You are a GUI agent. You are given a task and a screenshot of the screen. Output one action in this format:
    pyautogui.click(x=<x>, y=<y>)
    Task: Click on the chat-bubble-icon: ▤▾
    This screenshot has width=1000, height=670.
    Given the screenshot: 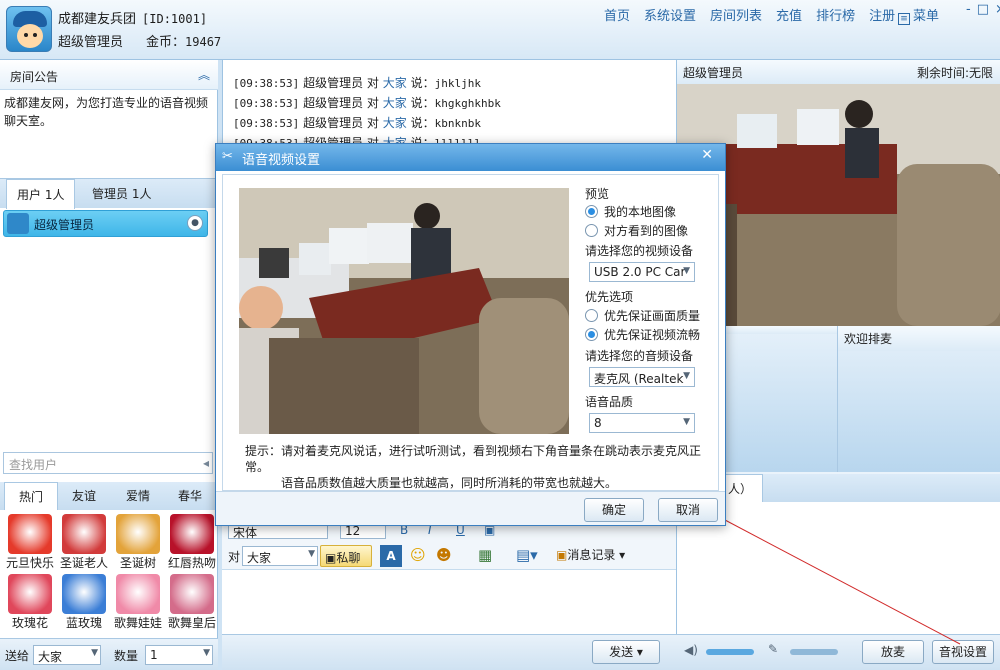 What is the action you would take?
    pyautogui.click(x=527, y=555)
    